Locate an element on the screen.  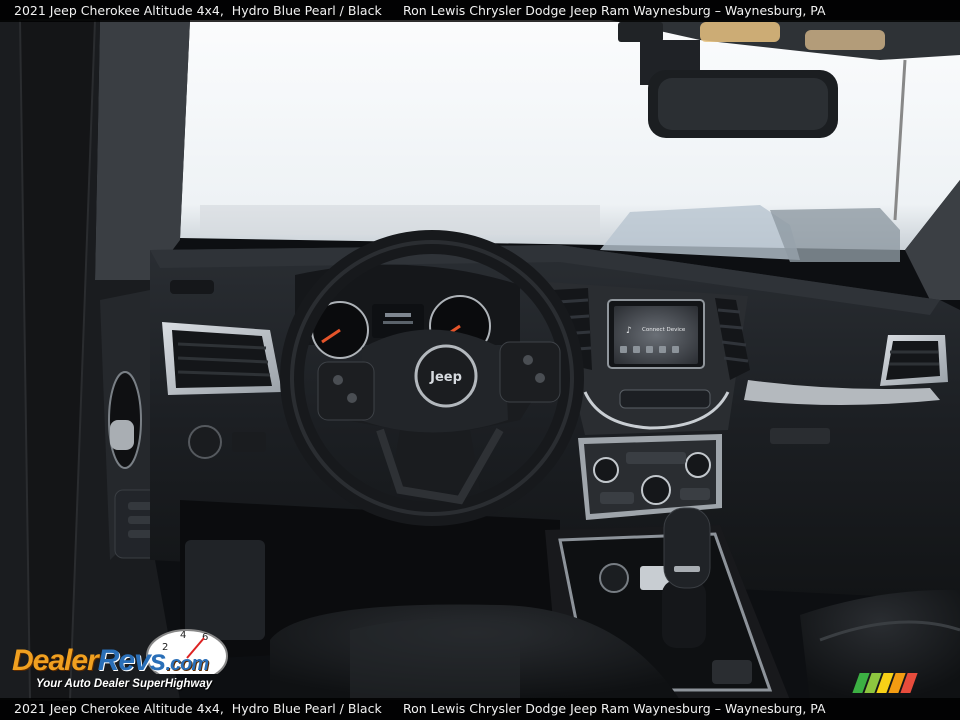
jeep-badge: Jeep is located at coordinates (446, 376).